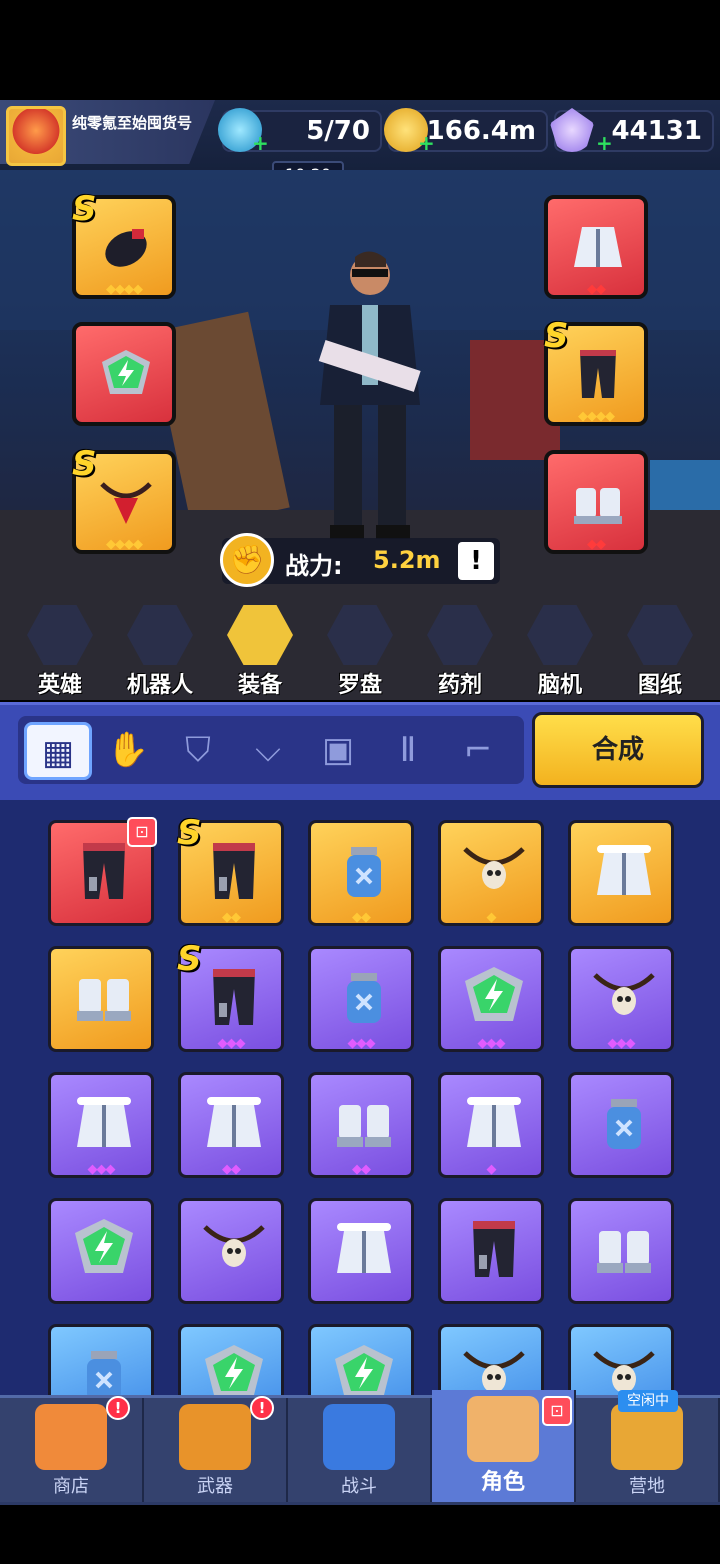 The height and width of the screenshot is (1564, 720). What do you see at coordinates (338, 751) in the screenshot?
I see `vest-icon: ▣` at bounding box center [338, 751].